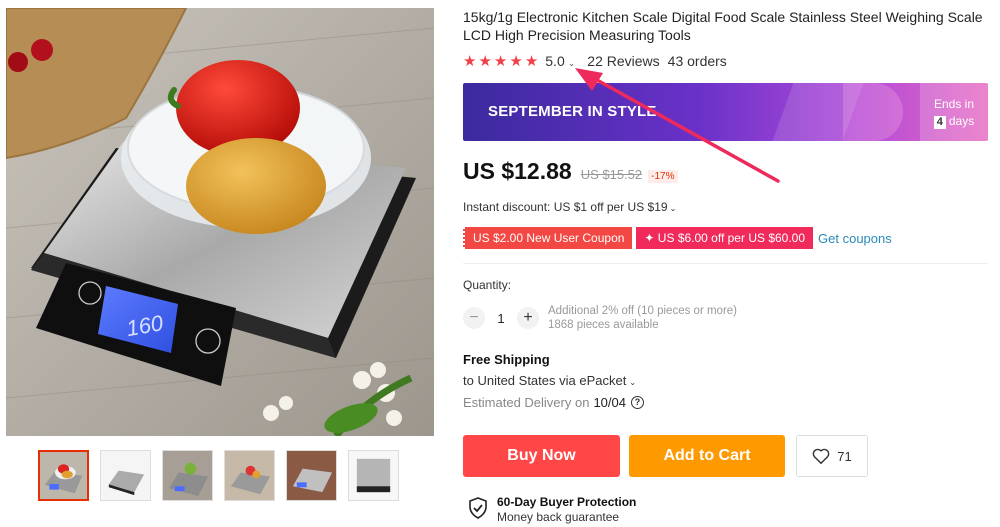 The width and height of the screenshot is (1000, 527). What do you see at coordinates (855, 238) in the screenshot?
I see `get-coupons-link: Get coupons` at bounding box center [855, 238].